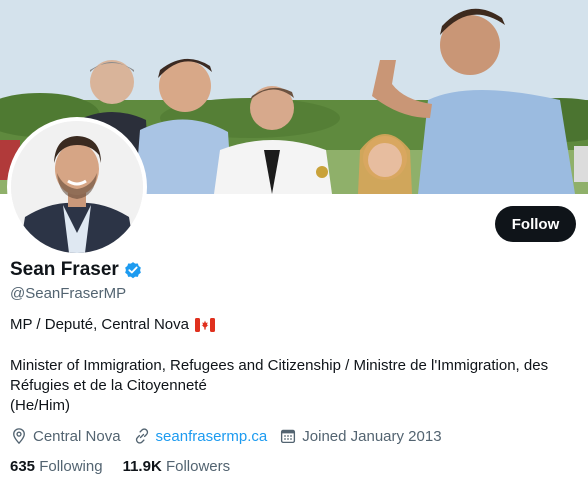 This screenshot has width=588, height=488. I want to click on profile-handle: @SeanFraserMP, so click(68, 293).